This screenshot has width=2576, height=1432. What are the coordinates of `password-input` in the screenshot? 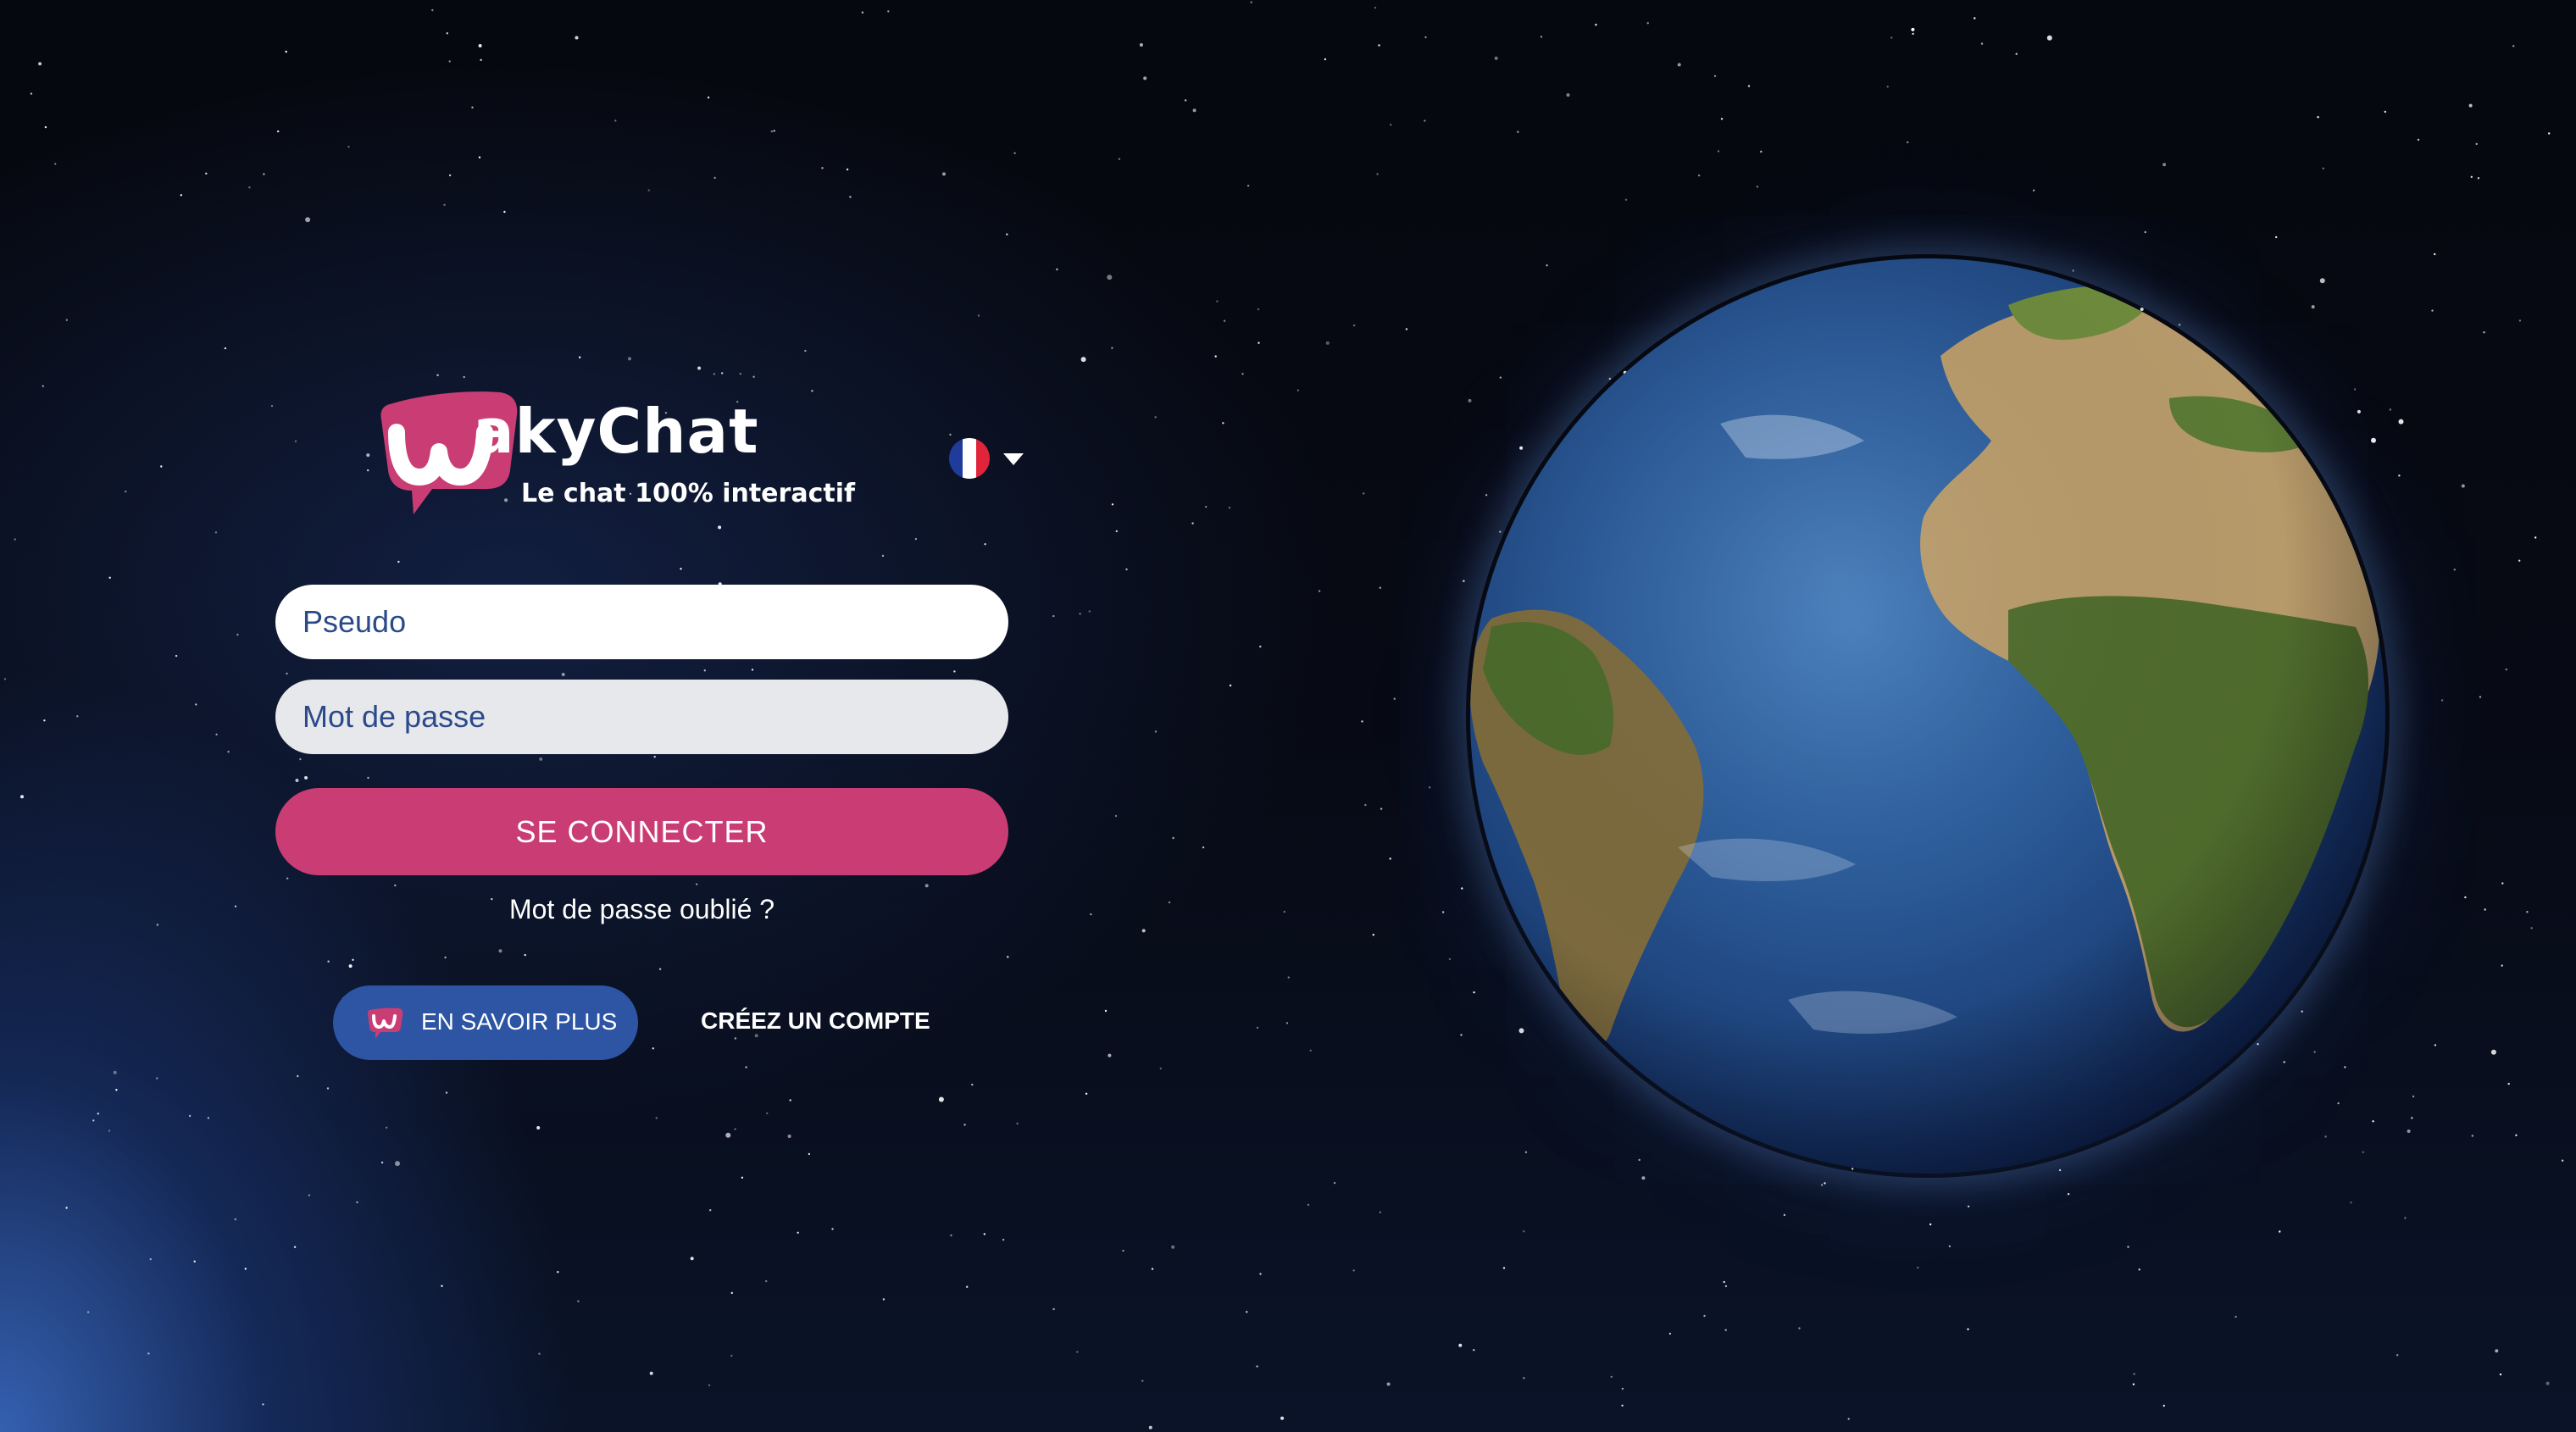 It's located at (641, 717).